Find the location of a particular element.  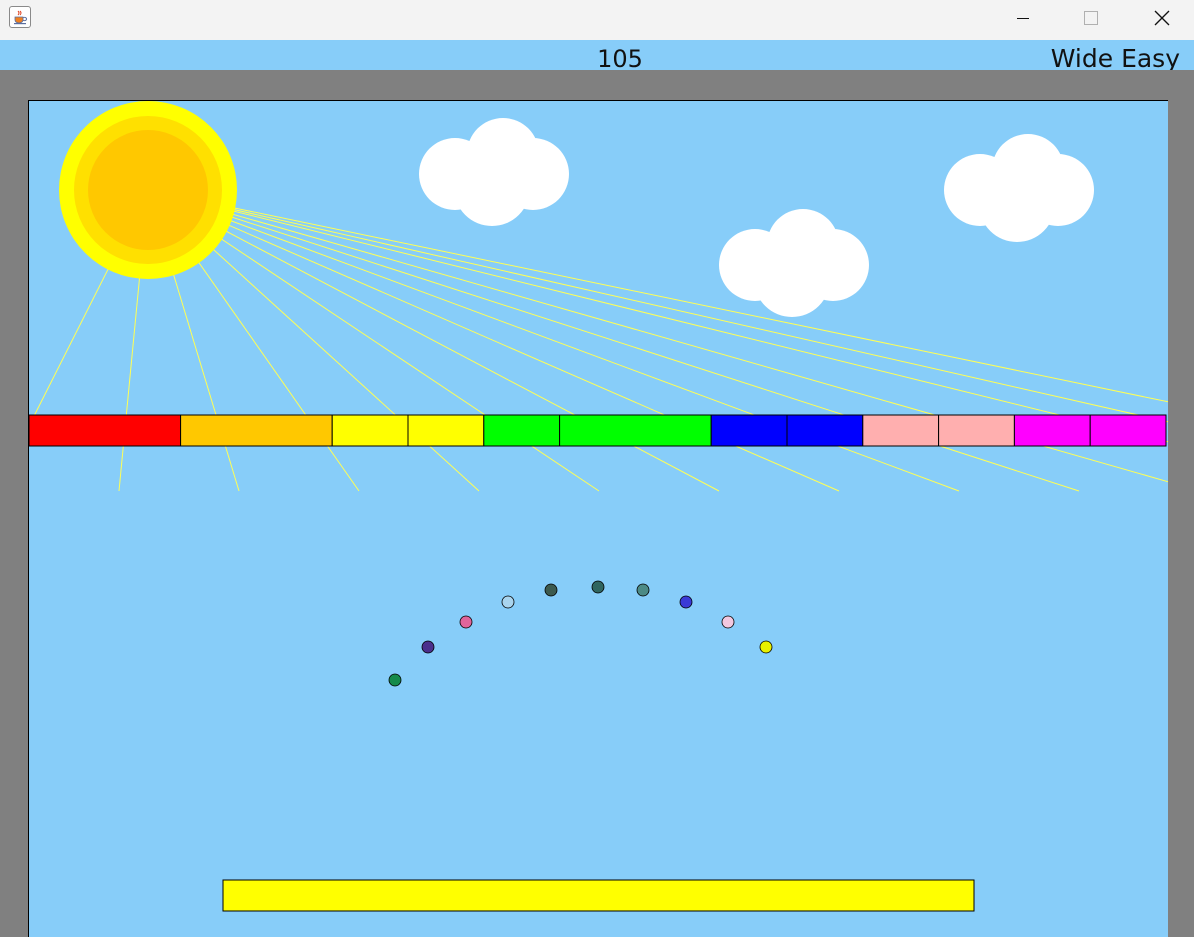

sun is located at coordinates (148, 190).